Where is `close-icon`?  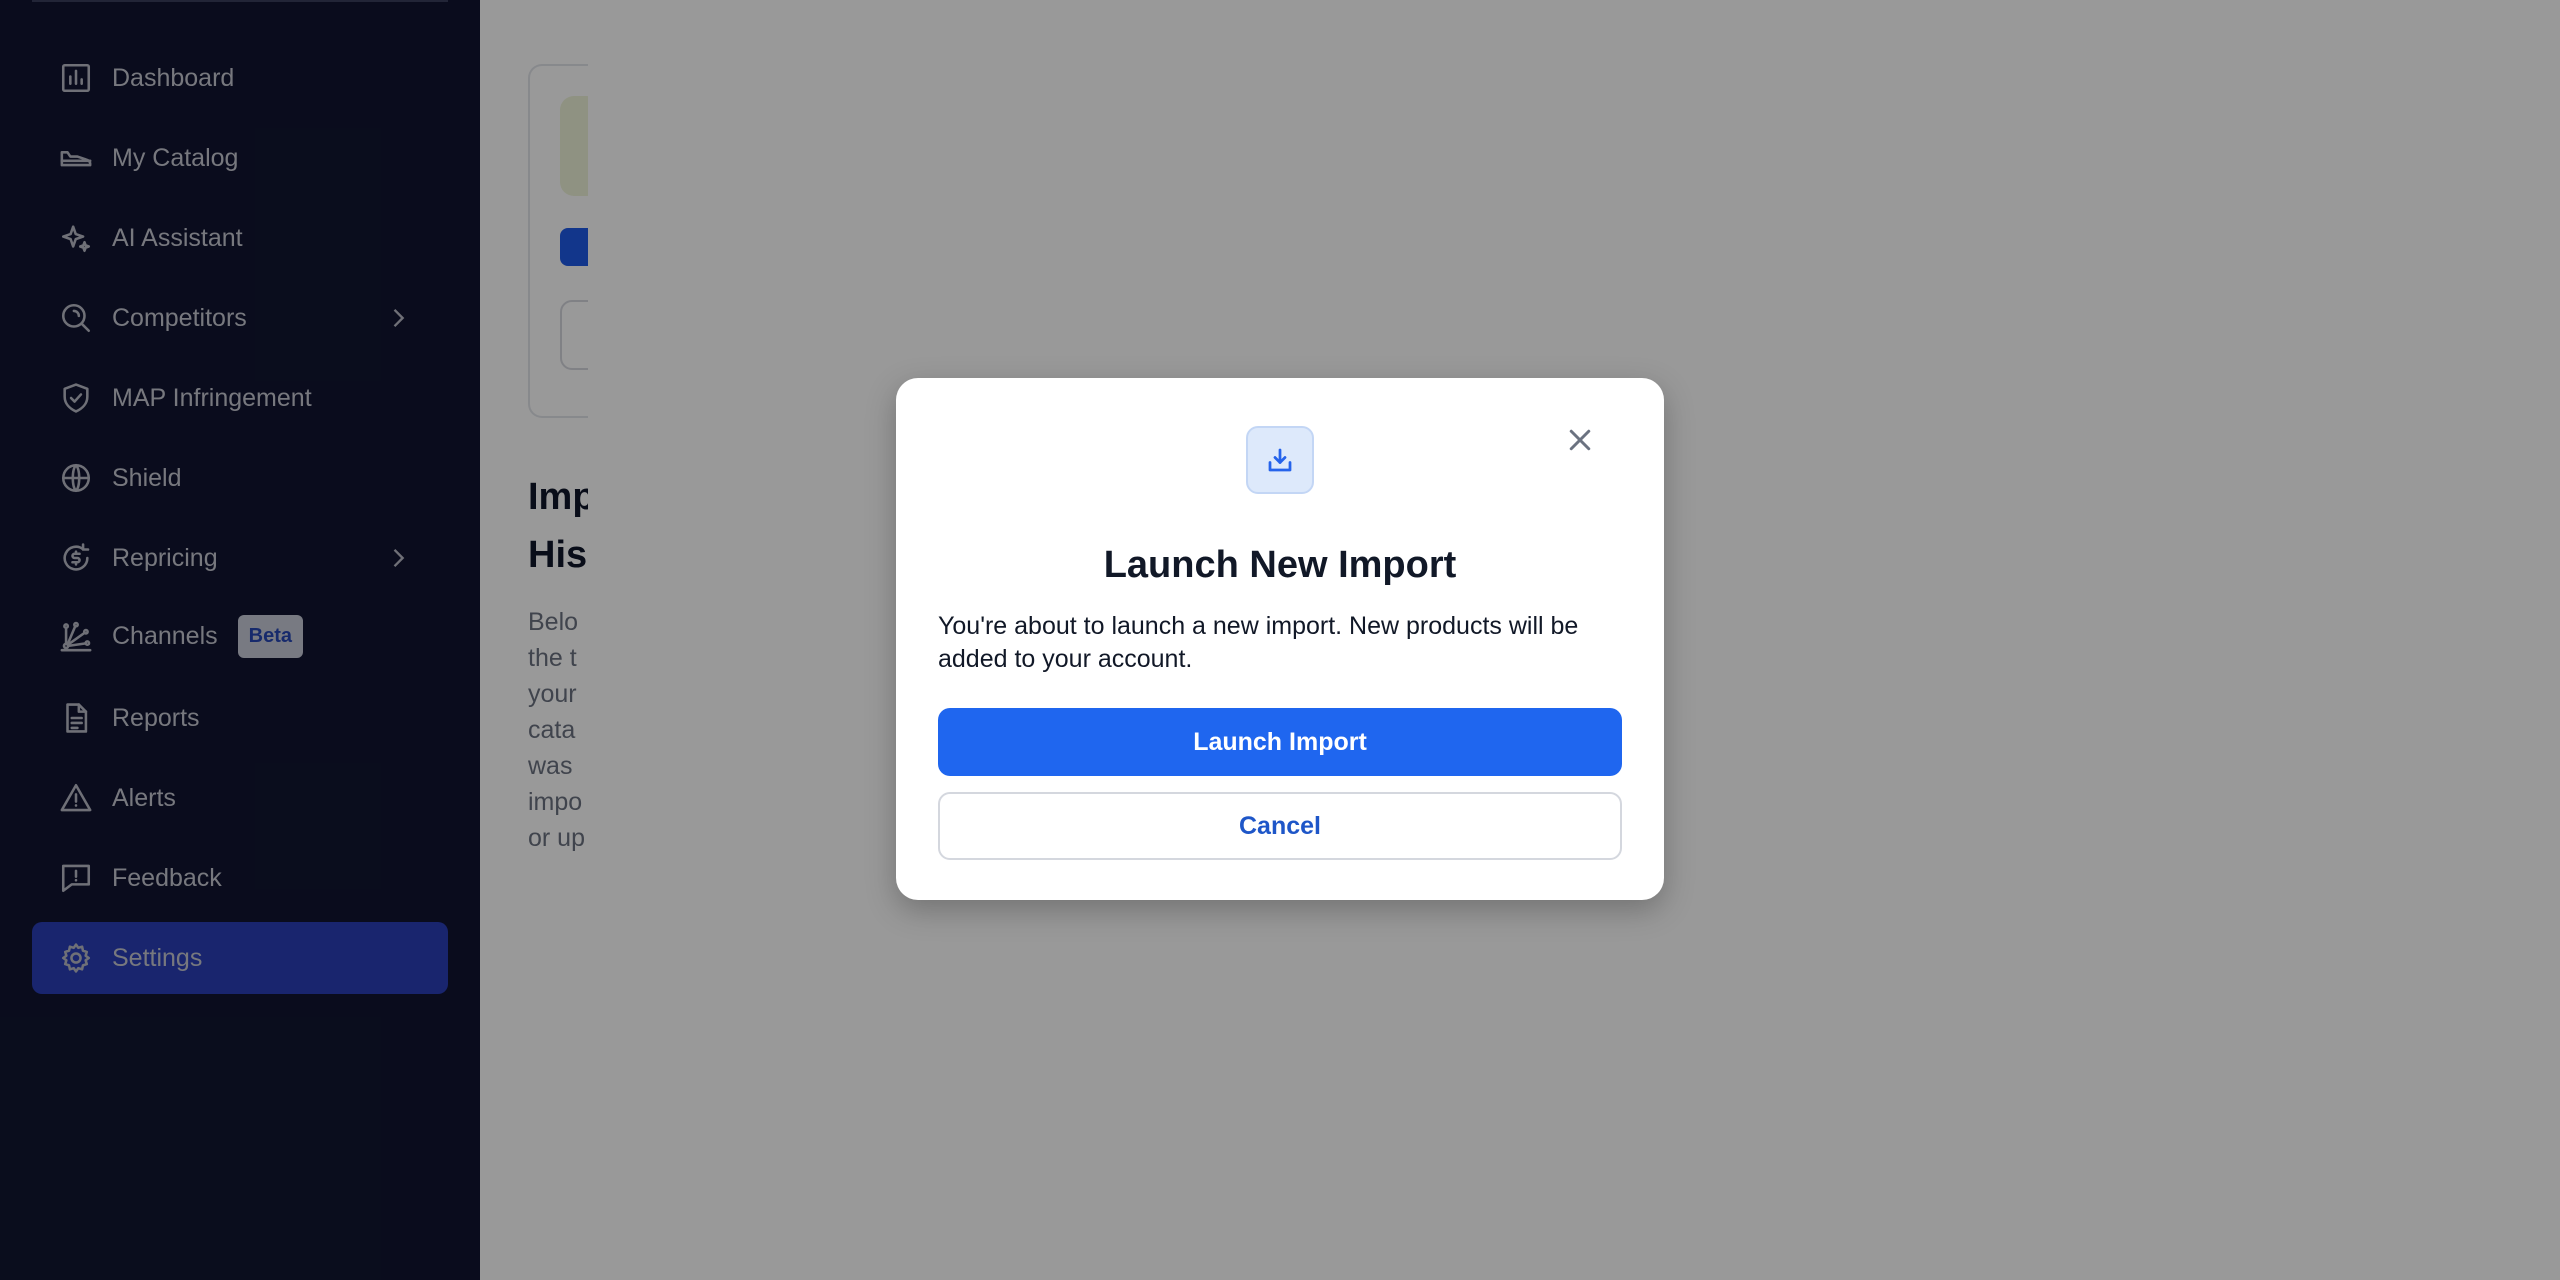 close-icon is located at coordinates (1580, 440).